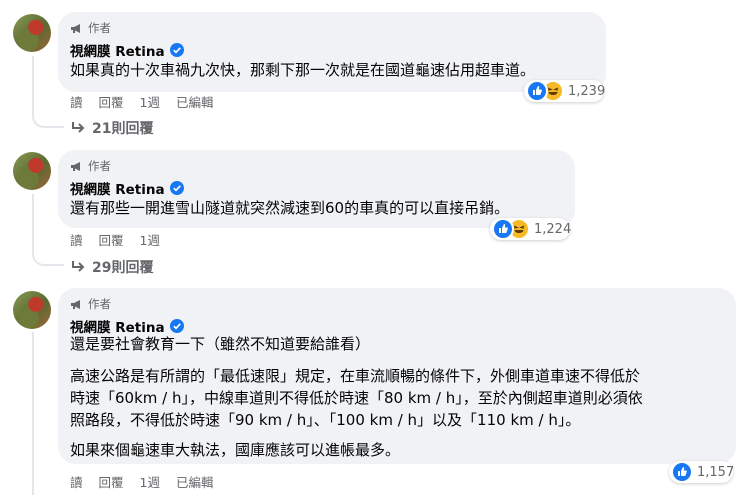 The height and width of the screenshot is (495, 753). Describe the element at coordinates (303, 70) in the screenshot. I see `comment-text: 如果真的十次車禍九次快，那剩下那一次就是在國道龜速佔用超車道。` at that location.